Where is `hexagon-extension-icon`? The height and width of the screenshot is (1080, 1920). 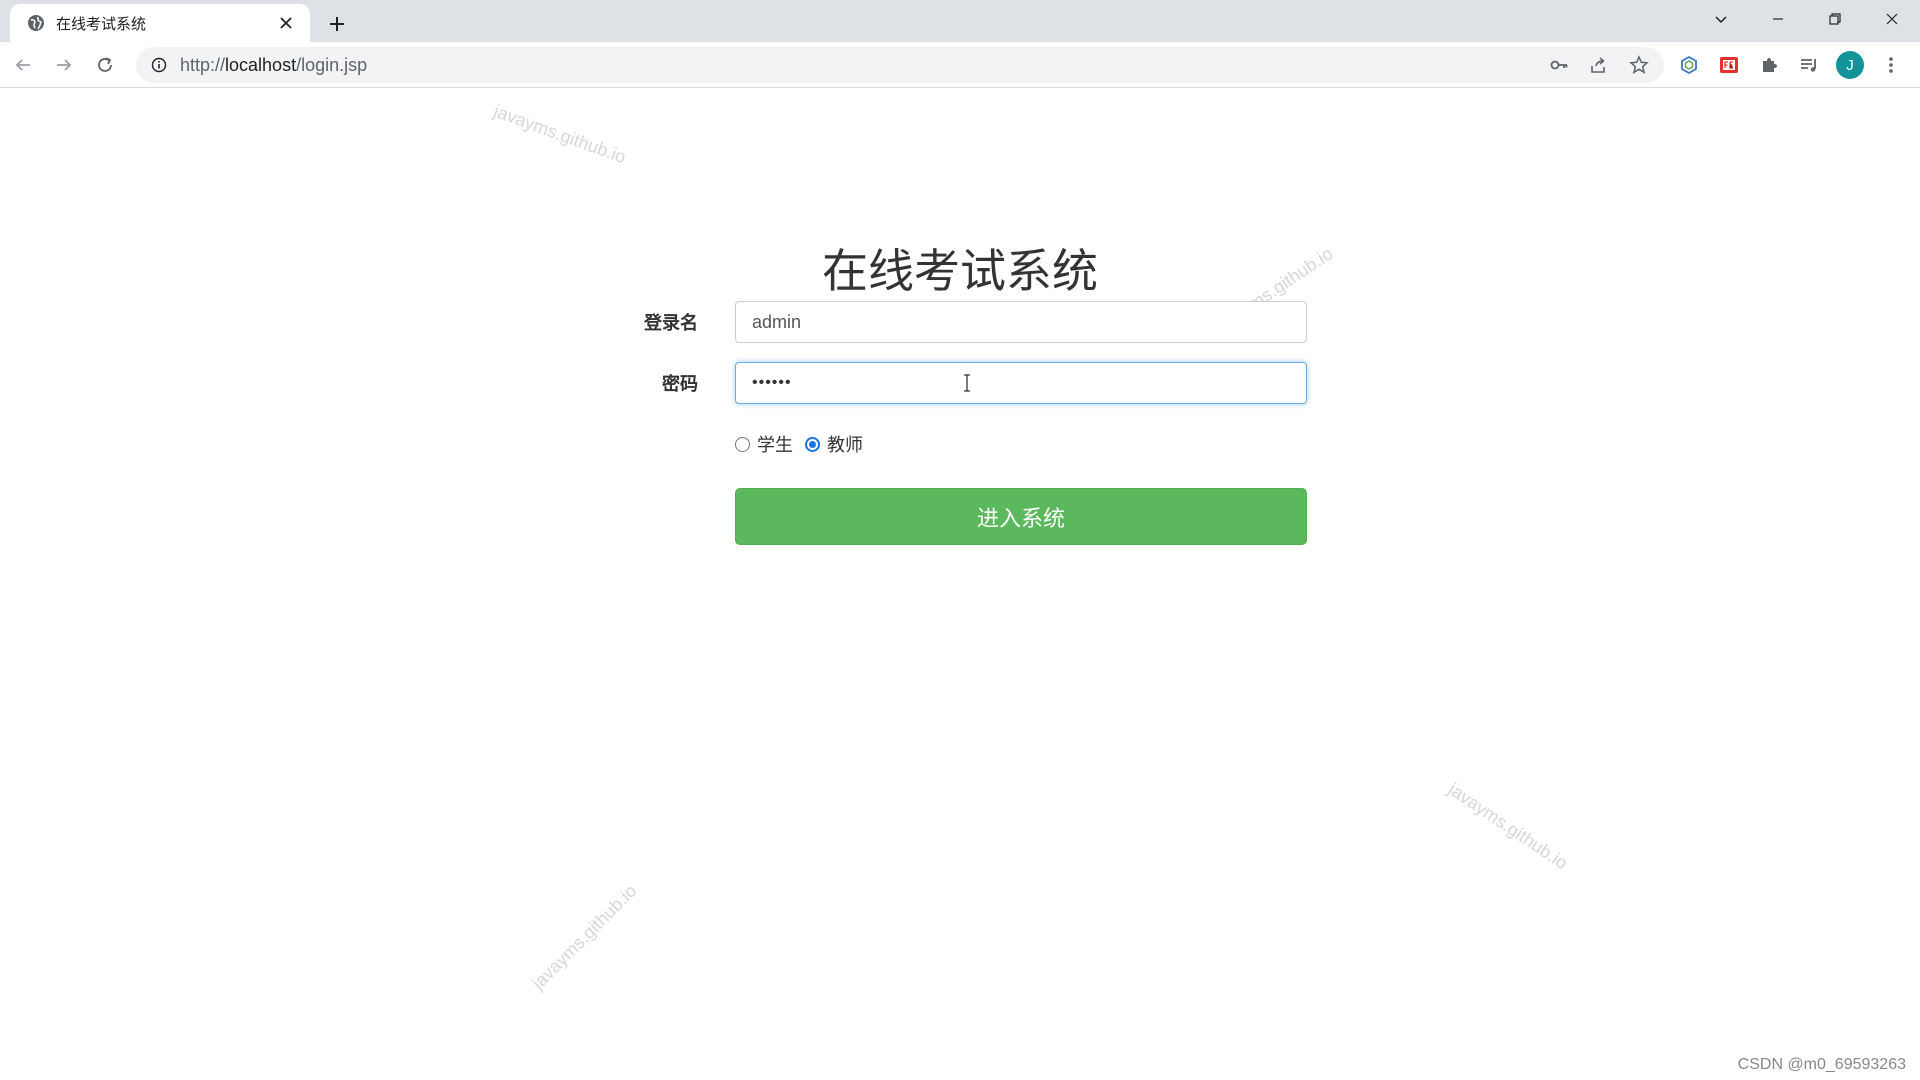 hexagon-extension-icon is located at coordinates (1689, 65).